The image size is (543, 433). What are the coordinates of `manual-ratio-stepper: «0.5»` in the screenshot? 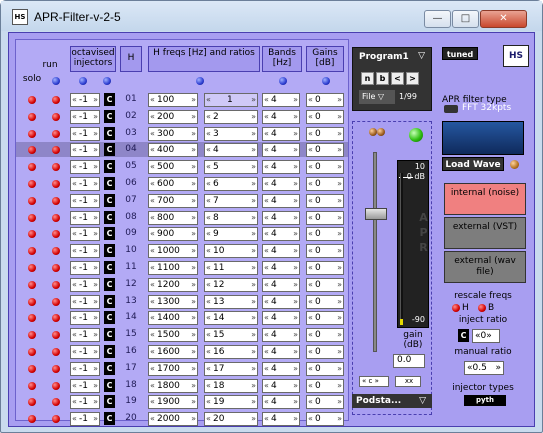 It's located at (484, 368).